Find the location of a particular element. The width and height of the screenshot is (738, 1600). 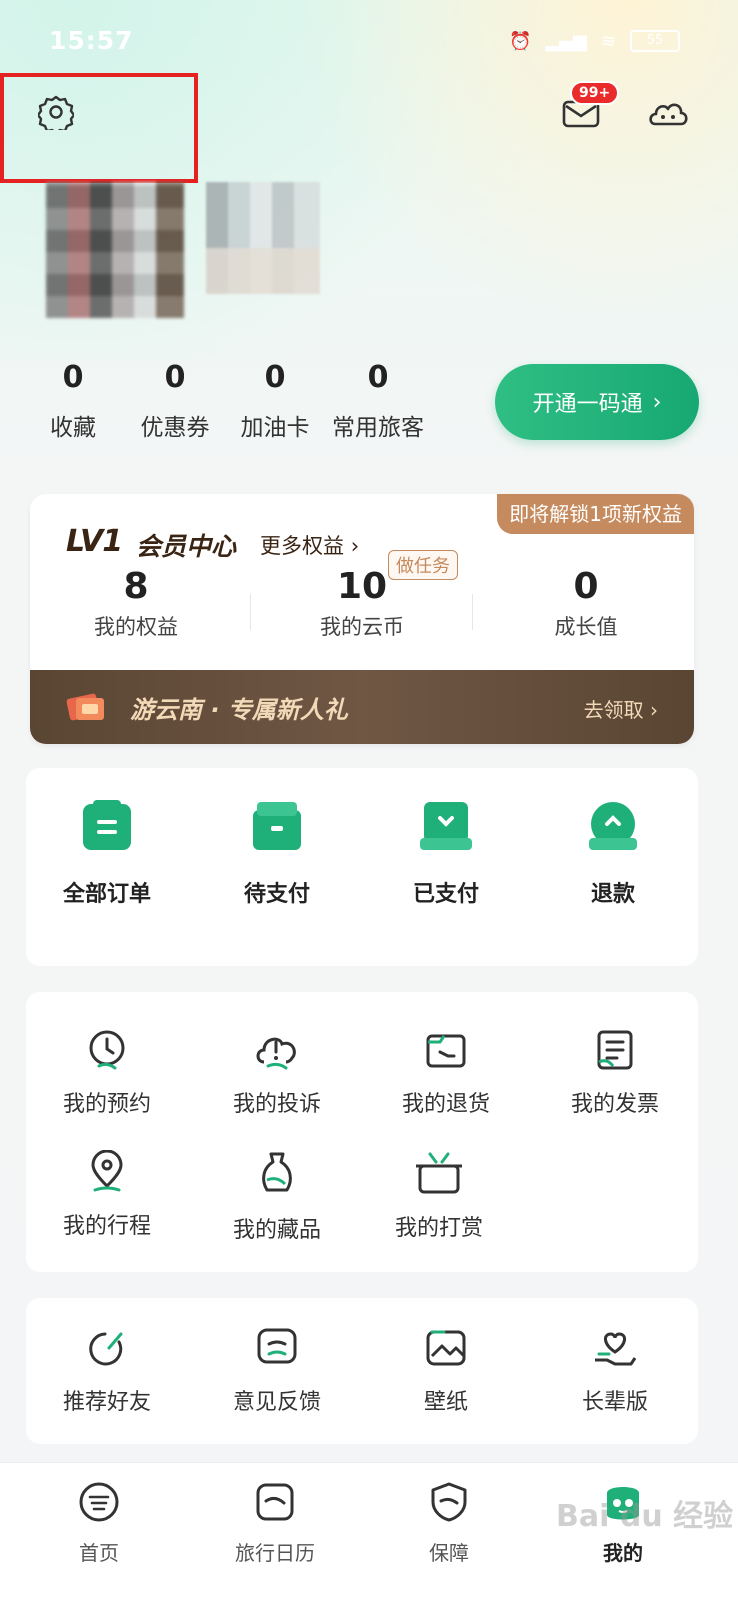

stat-coupons: 0 优惠券 is located at coordinates (175, 400).